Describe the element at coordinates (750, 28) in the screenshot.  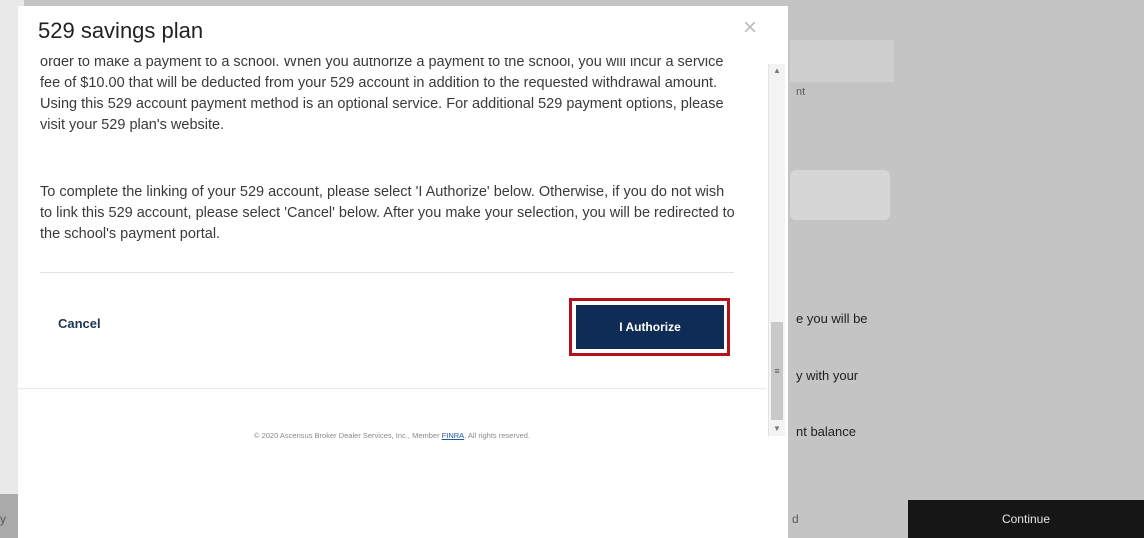
I see `close-icon: ×` at that location.